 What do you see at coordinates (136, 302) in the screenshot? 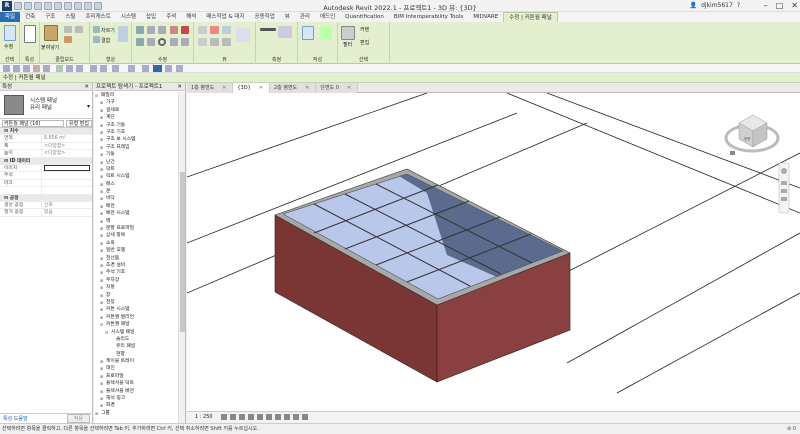
I see `tree-item: ⊞ 천장` at bounding box center [136, 302].